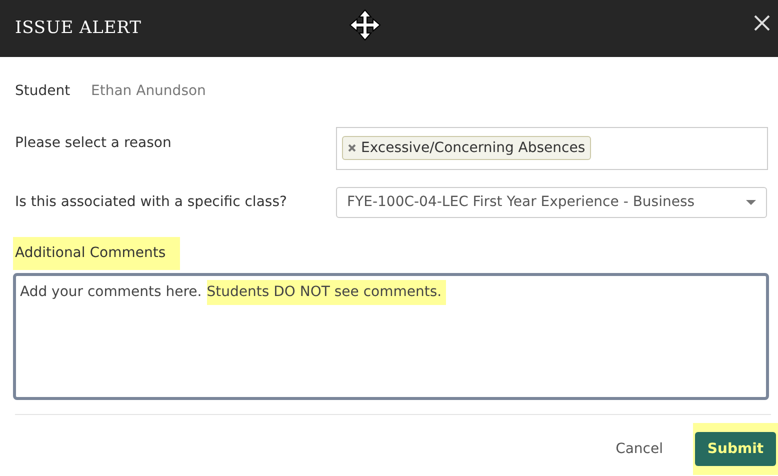 This screenshot has width=778, height=476. Describe the element at coordinates (365, 25) in the screenshot. I see `move-icon` at that location.